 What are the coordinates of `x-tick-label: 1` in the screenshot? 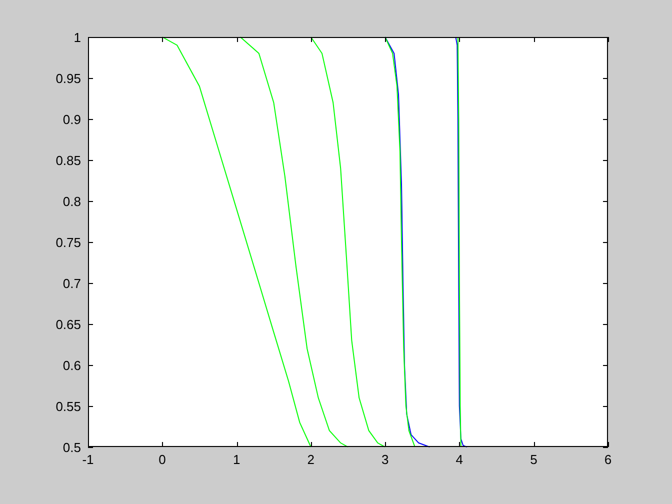 It's located at (236, 459).